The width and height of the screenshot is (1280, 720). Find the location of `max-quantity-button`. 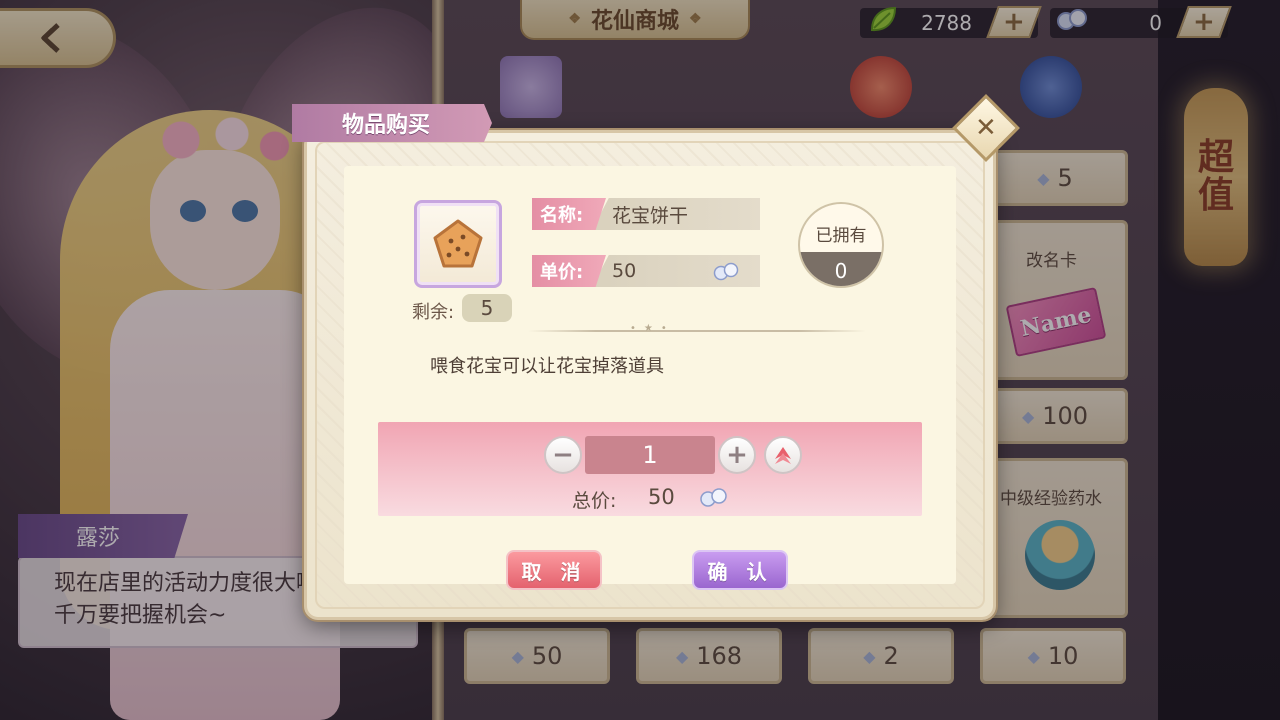

max-quantity-button is located at coordinates (783, 455).